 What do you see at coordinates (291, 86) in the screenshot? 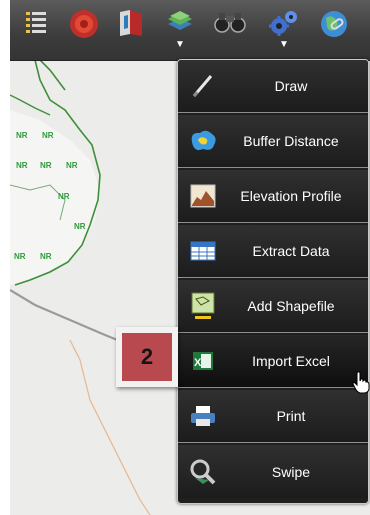
I see `menu-item-label: Draw` at bounding box center [291, 86].